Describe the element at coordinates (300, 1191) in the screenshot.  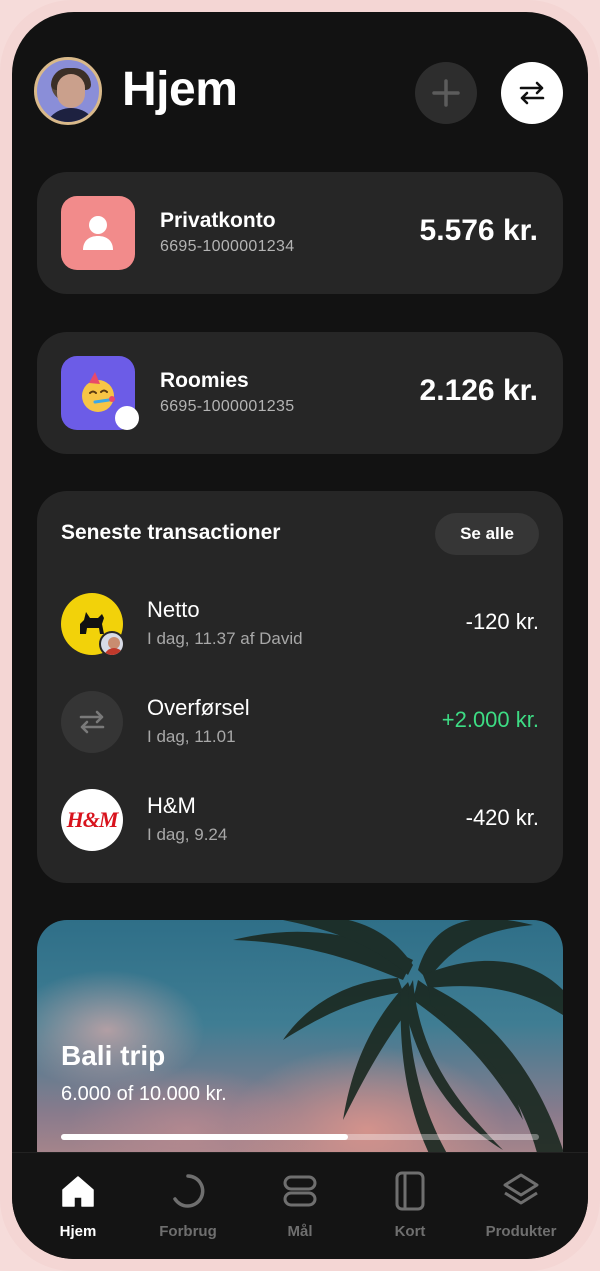
I see `goals-icon` at that location.